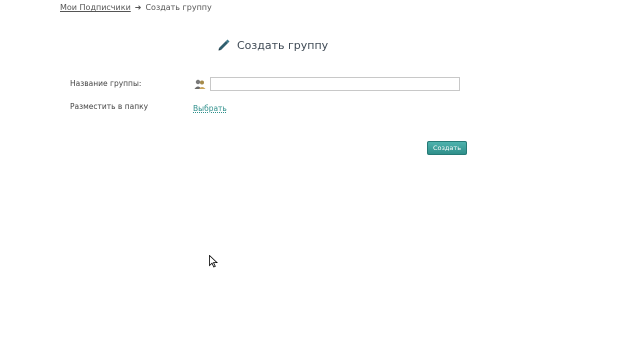 The height and width of the screenshot is (360, 640). I want to click on group-name-input, so click(335, 84).